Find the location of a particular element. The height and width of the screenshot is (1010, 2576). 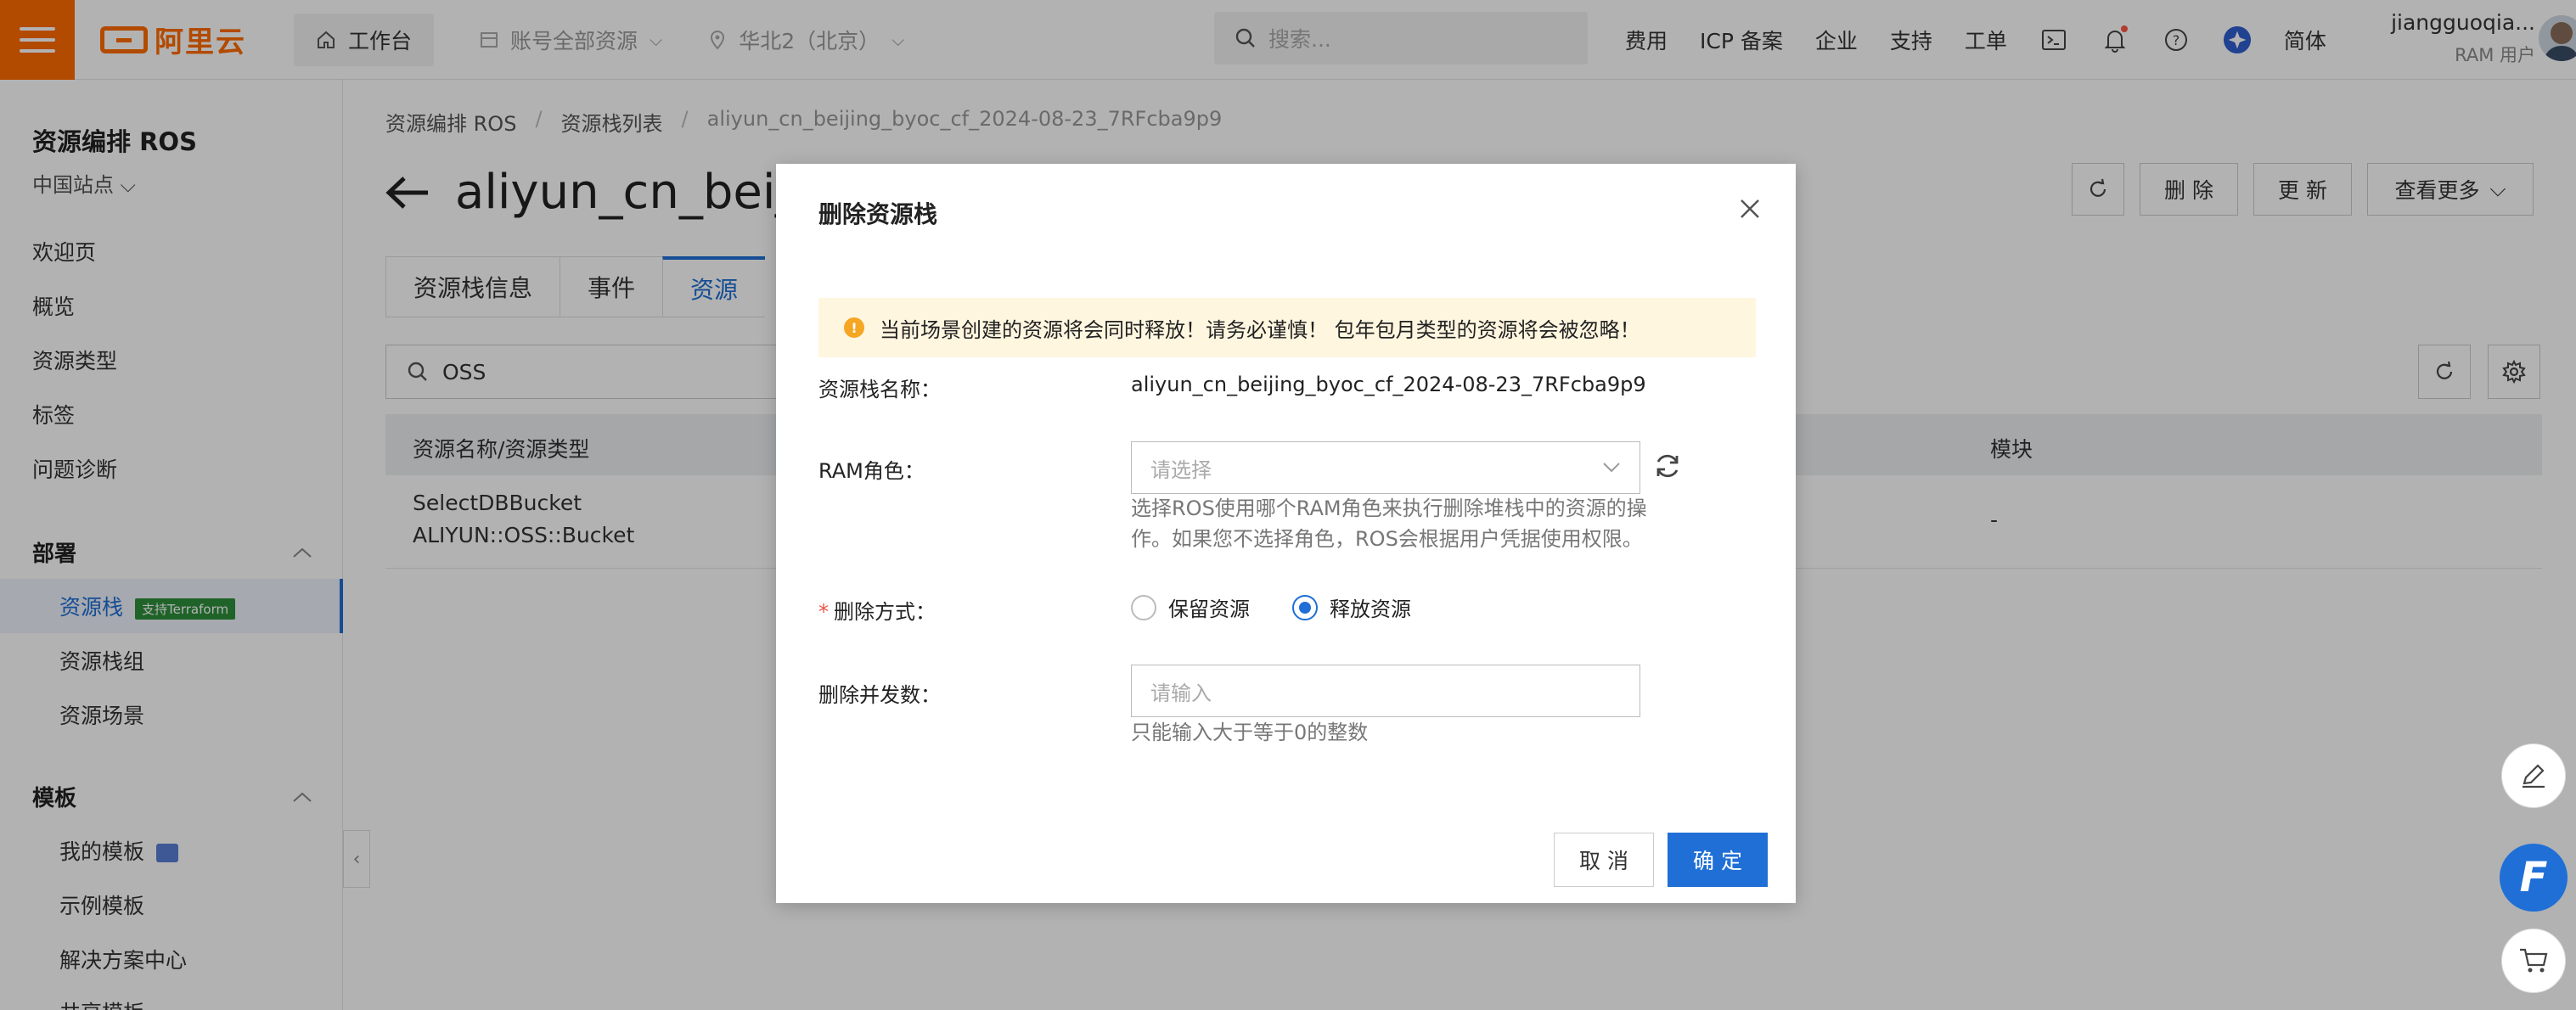

confirm-button: 确 定 is located at coordinates (1718, 860).